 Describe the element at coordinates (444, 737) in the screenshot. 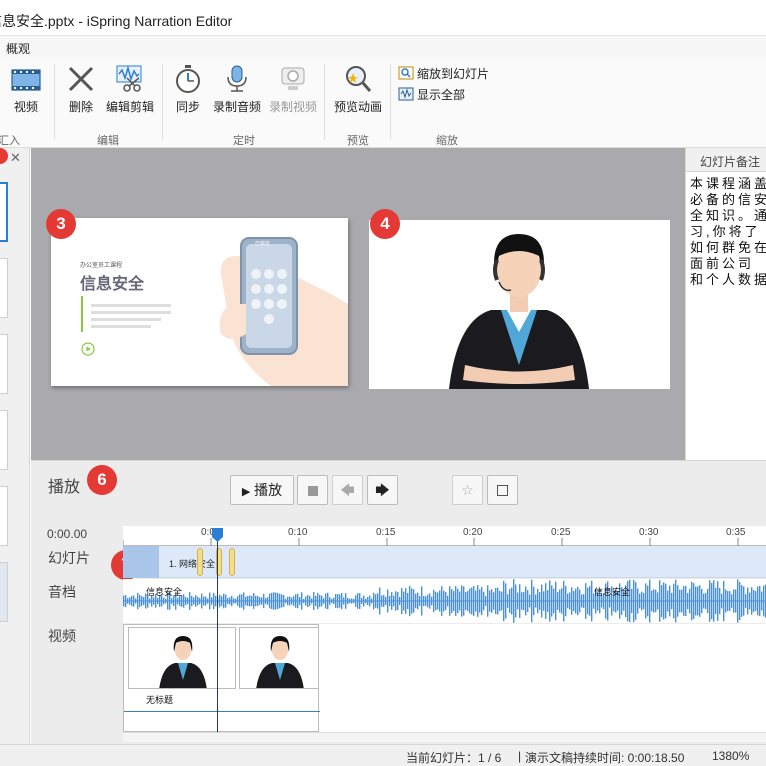

I see `horizontal-scrollbar` at that location.